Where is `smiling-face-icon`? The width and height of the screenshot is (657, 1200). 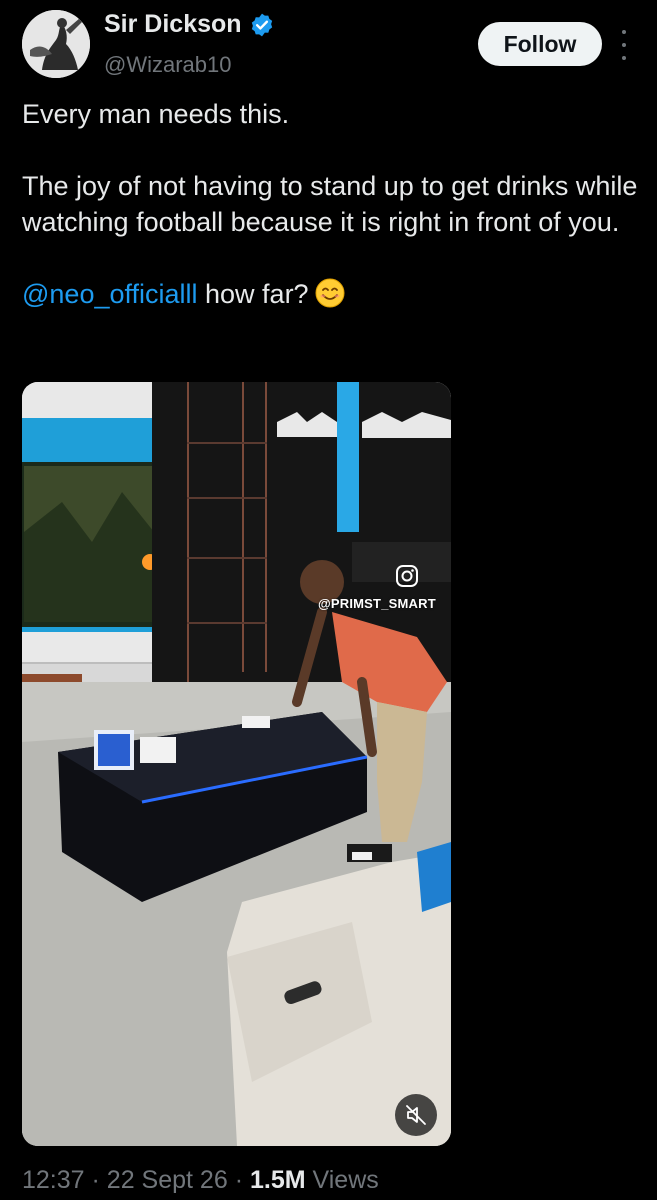
smiling-face-icon is located at coordinates (330, 293).